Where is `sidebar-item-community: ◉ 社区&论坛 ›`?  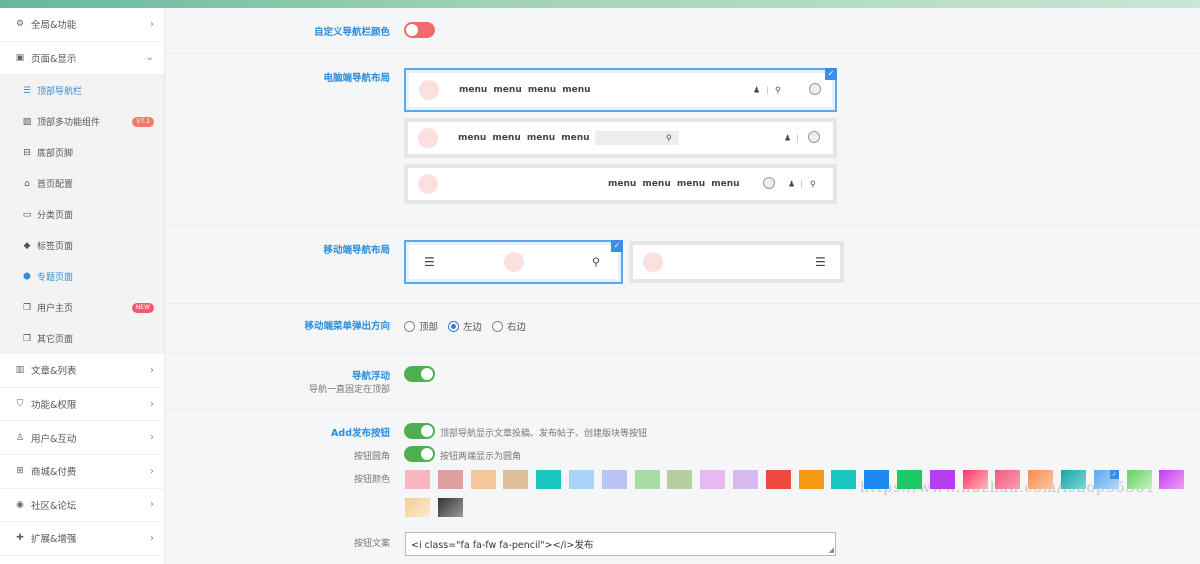
sidebar-item-community: ◉ 社区&论坛 › is located at coordinates (82, 506).